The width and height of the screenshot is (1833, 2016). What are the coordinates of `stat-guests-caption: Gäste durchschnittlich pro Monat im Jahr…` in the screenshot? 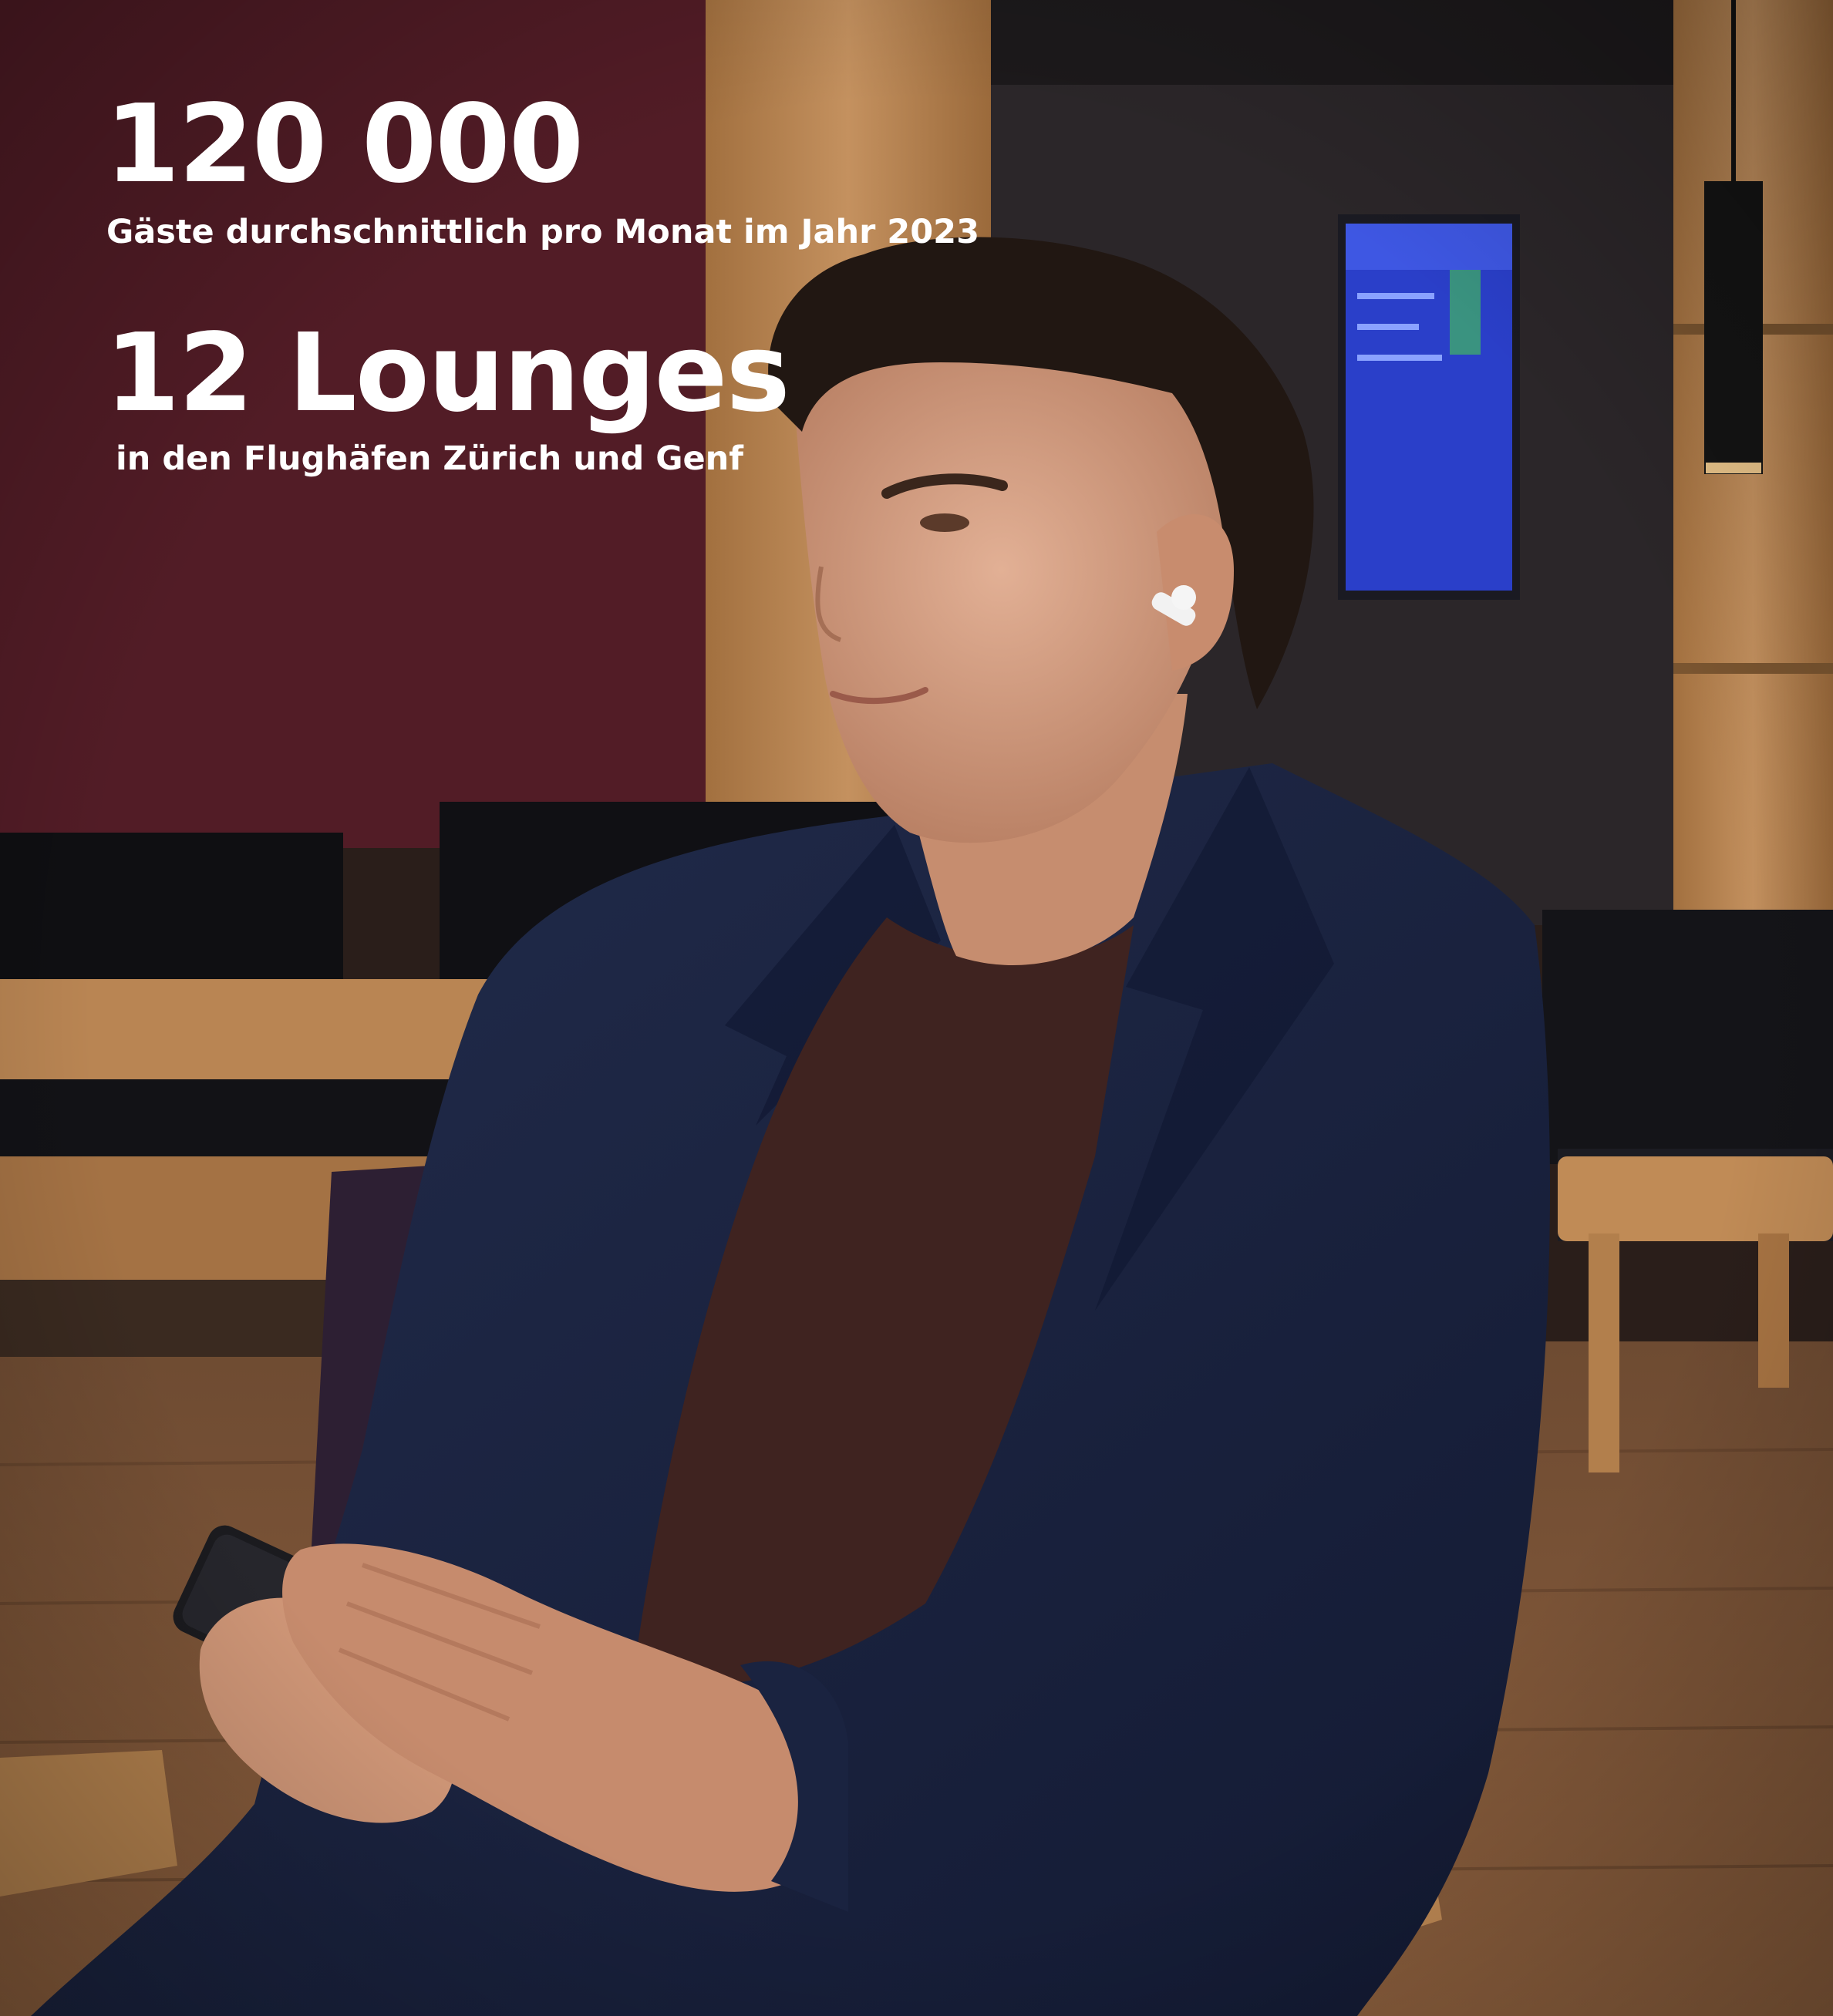 It's located at (542, 232).